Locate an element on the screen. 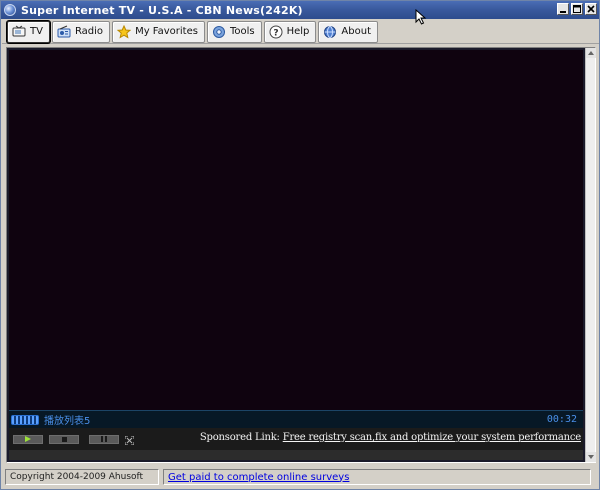 This screenshot has height=490, width=600. sponsored-link-prefix: Sponsored Link: is located at coordinates (241, 437).